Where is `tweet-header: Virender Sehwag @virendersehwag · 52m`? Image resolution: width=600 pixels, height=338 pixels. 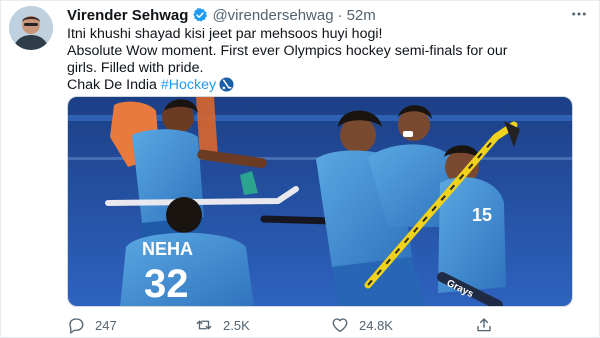
tweet-header: Virender Sehwag @virendersehwag · 52m is located at coordinates (328, 15).